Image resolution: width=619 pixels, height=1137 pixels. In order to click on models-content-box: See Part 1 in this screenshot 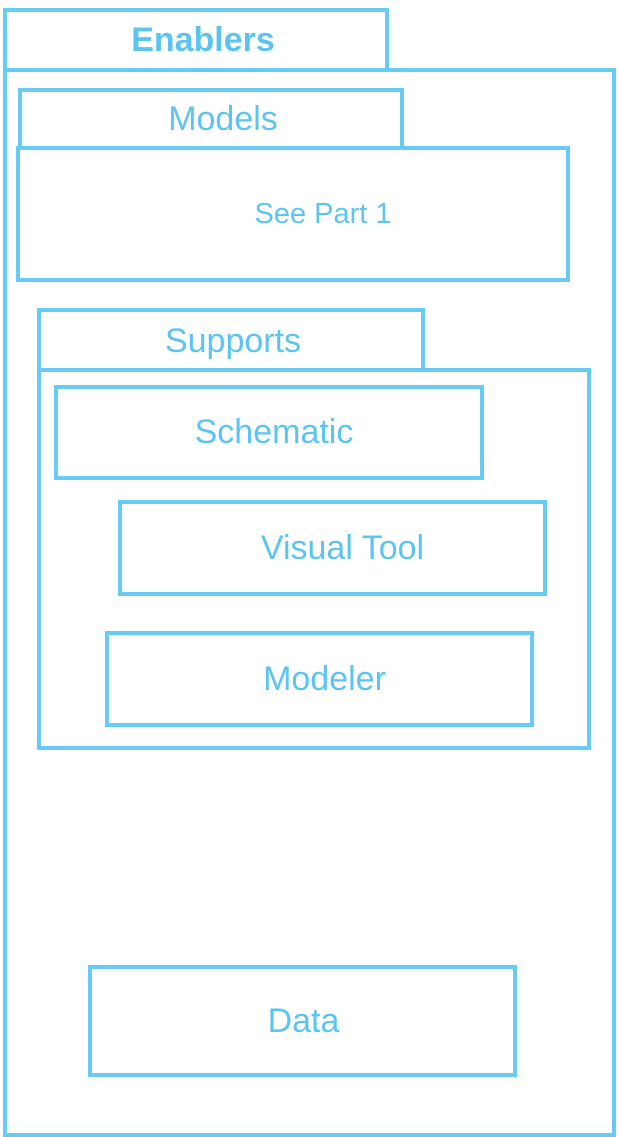, I will do `click(293, 214)`.